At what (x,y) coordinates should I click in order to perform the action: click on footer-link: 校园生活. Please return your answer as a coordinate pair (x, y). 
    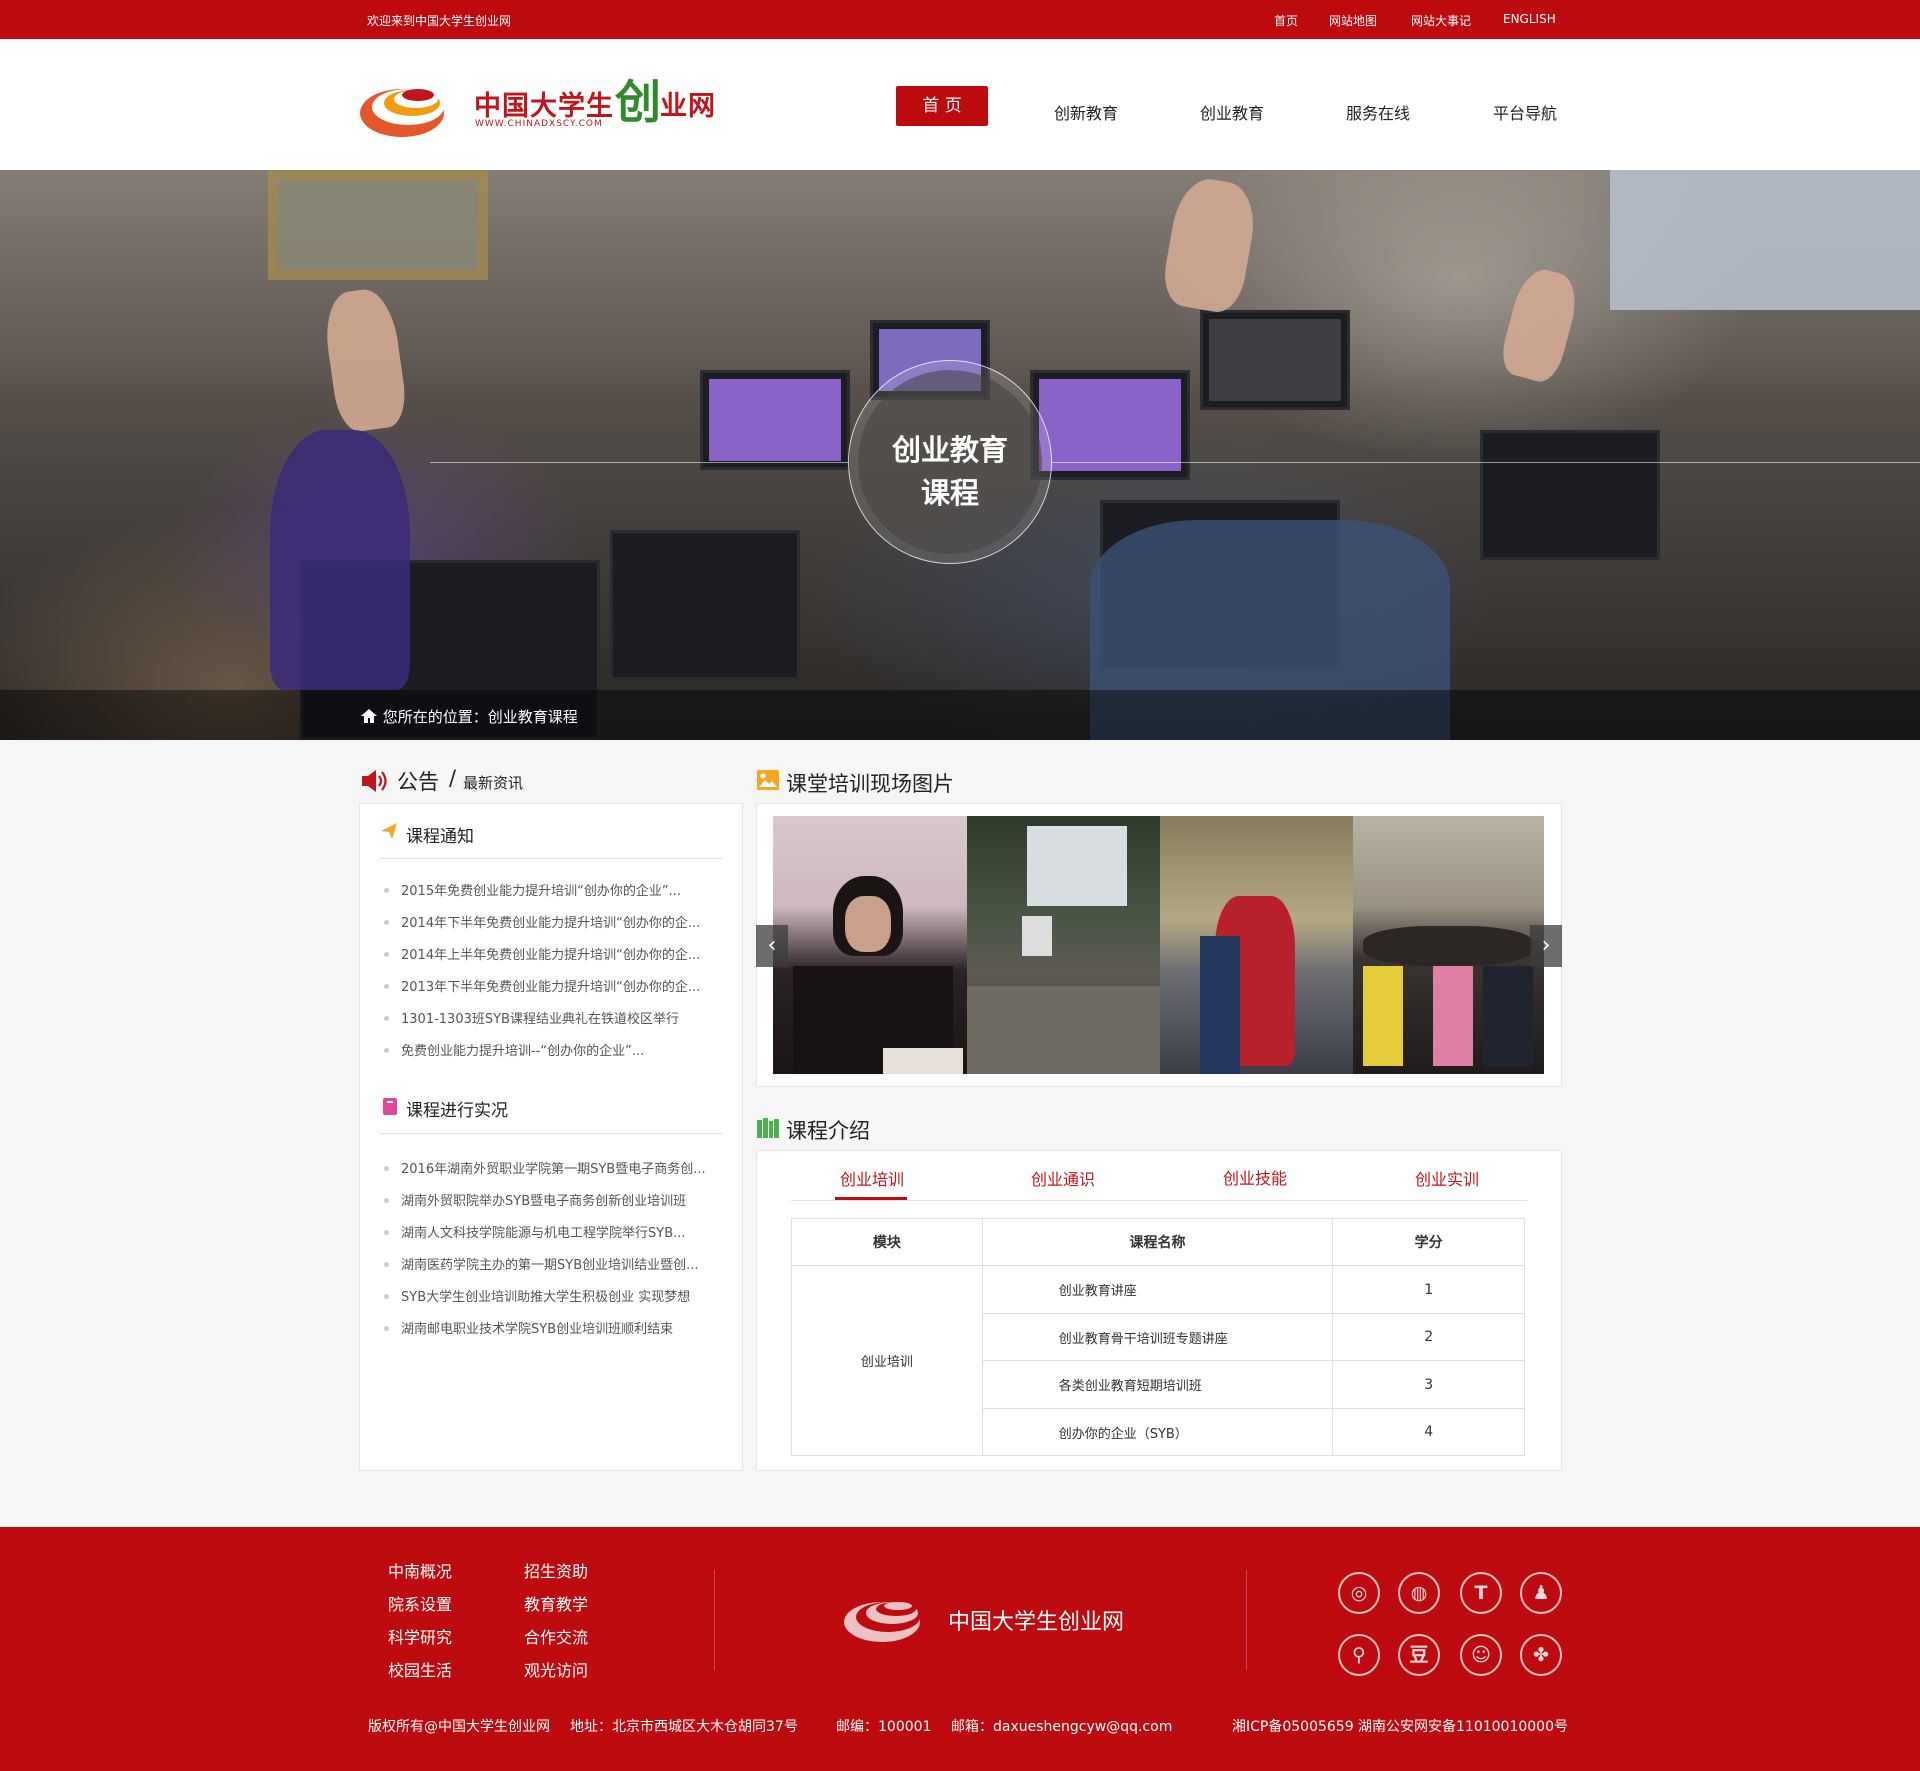
    Looking at the image, I should click on (420, 1673).